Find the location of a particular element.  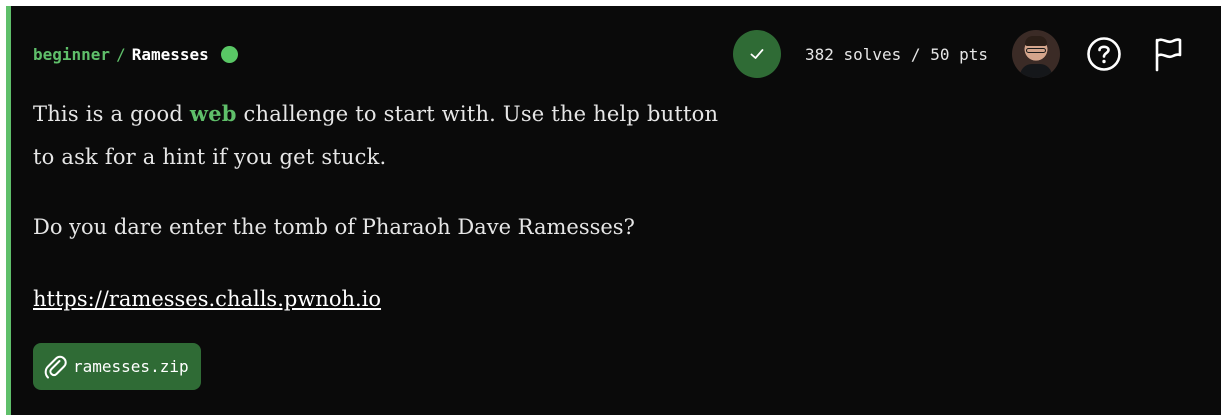

status-dot is located at coordinates (229, 54).